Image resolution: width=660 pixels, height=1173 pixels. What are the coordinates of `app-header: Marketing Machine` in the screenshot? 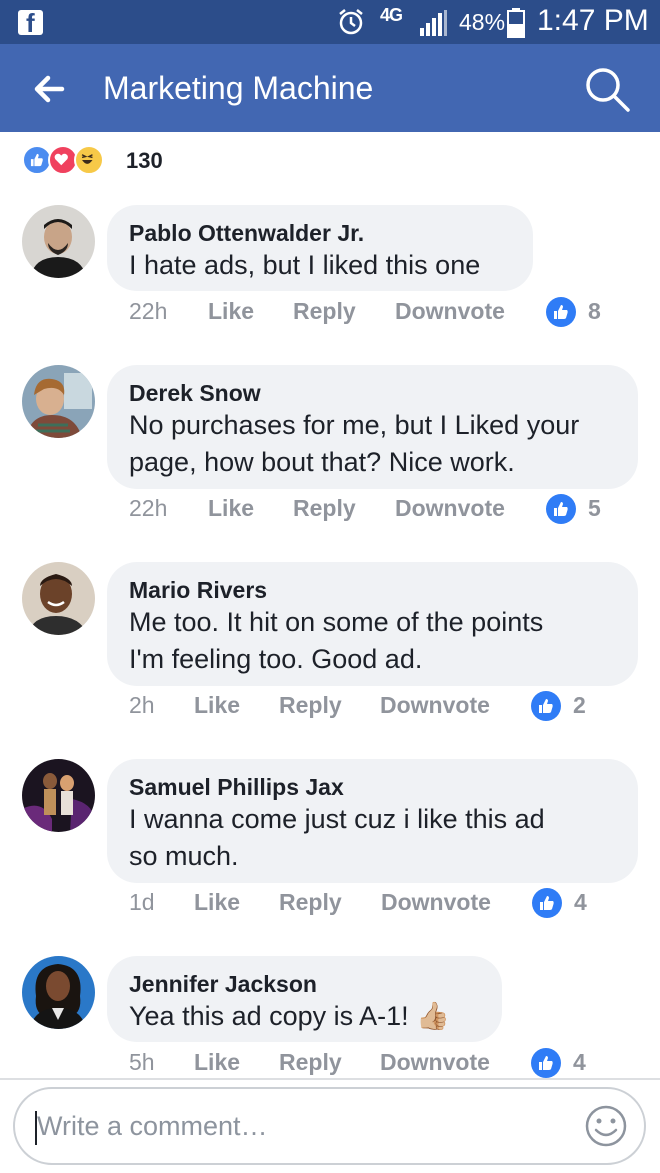 It's located at (330, 88).